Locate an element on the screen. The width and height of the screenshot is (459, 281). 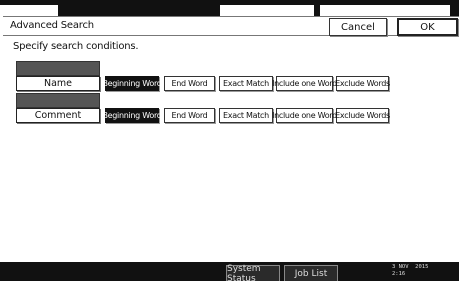
page-title: Advanced Search is located at coordinates (52, 25).